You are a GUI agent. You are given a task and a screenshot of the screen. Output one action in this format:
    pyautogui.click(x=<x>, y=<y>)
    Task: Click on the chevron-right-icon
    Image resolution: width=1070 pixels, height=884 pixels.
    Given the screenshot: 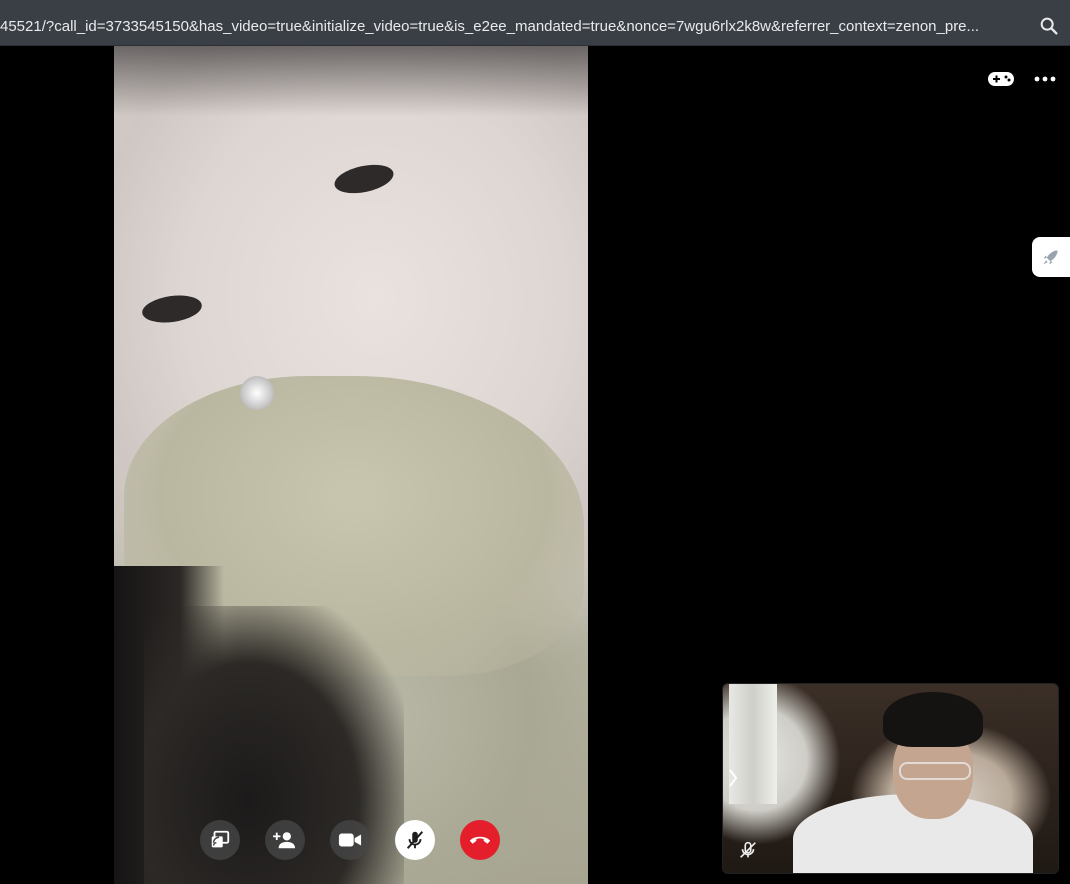 What is the action you would take?
    pyautogui.click(x=733, y=778)
    